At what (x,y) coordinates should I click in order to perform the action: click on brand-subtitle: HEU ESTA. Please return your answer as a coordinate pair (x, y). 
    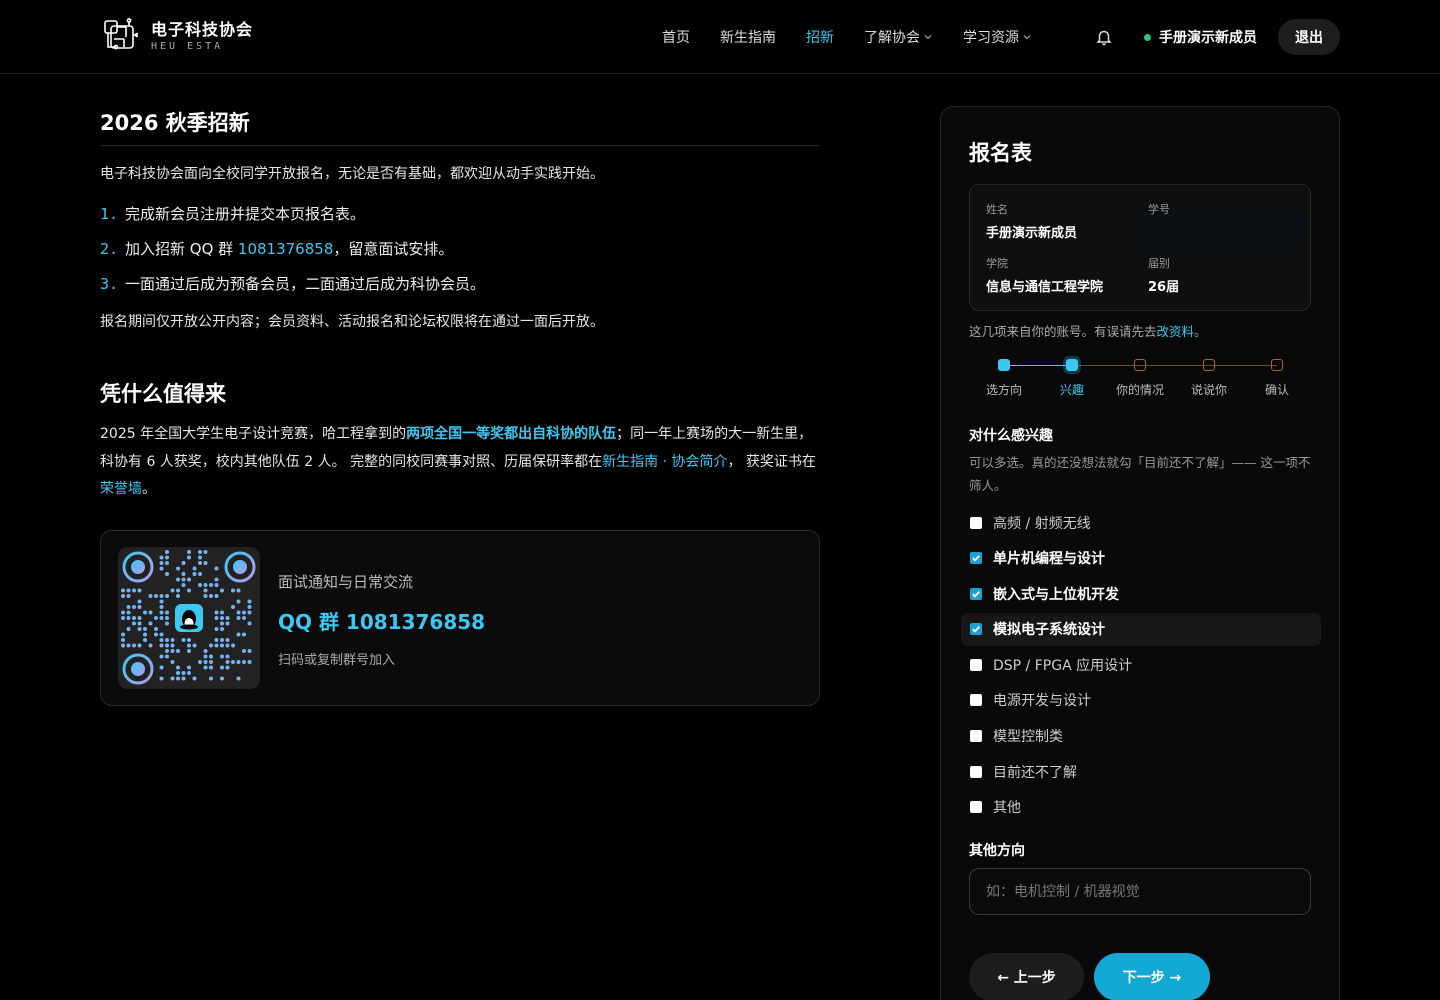
    Looking at the image, I should click on (187, 46).